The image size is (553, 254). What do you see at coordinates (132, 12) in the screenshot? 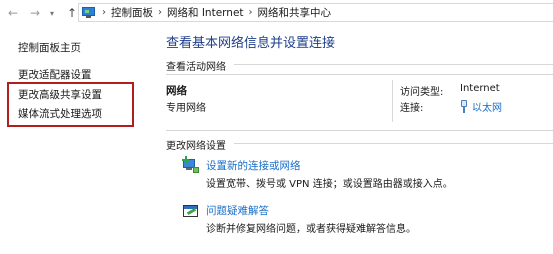
I see `breadcrumb-item-control-panel: 控制面板` at bounding box center [132, 12].